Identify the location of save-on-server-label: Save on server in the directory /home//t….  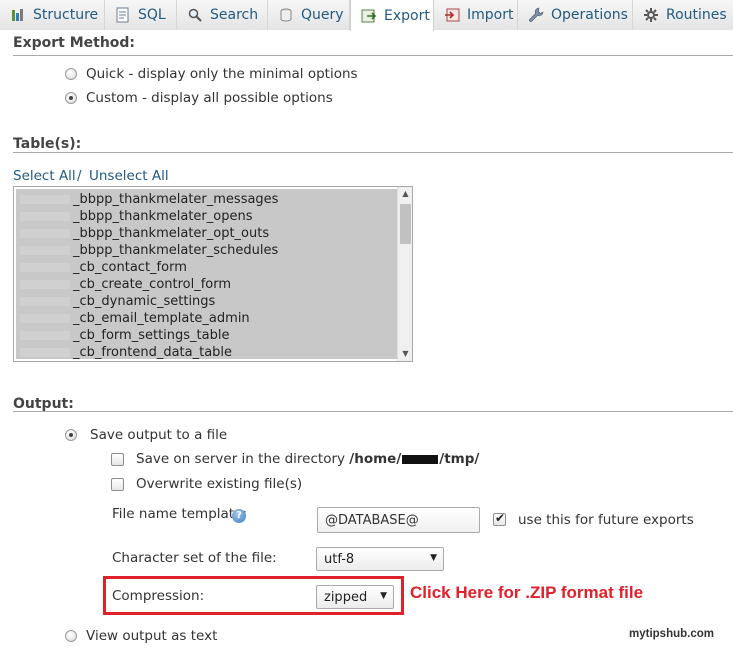
(307, 459).